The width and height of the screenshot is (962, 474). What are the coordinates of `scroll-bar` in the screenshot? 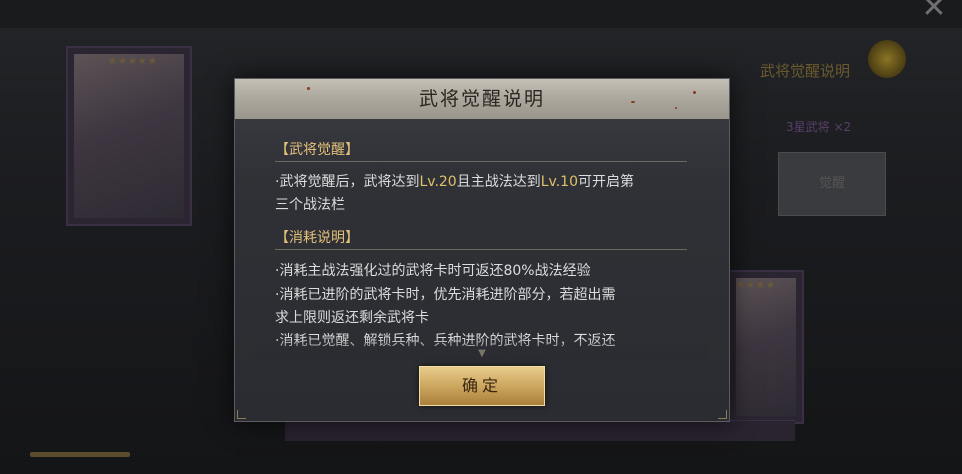 It's located at (80, 454).